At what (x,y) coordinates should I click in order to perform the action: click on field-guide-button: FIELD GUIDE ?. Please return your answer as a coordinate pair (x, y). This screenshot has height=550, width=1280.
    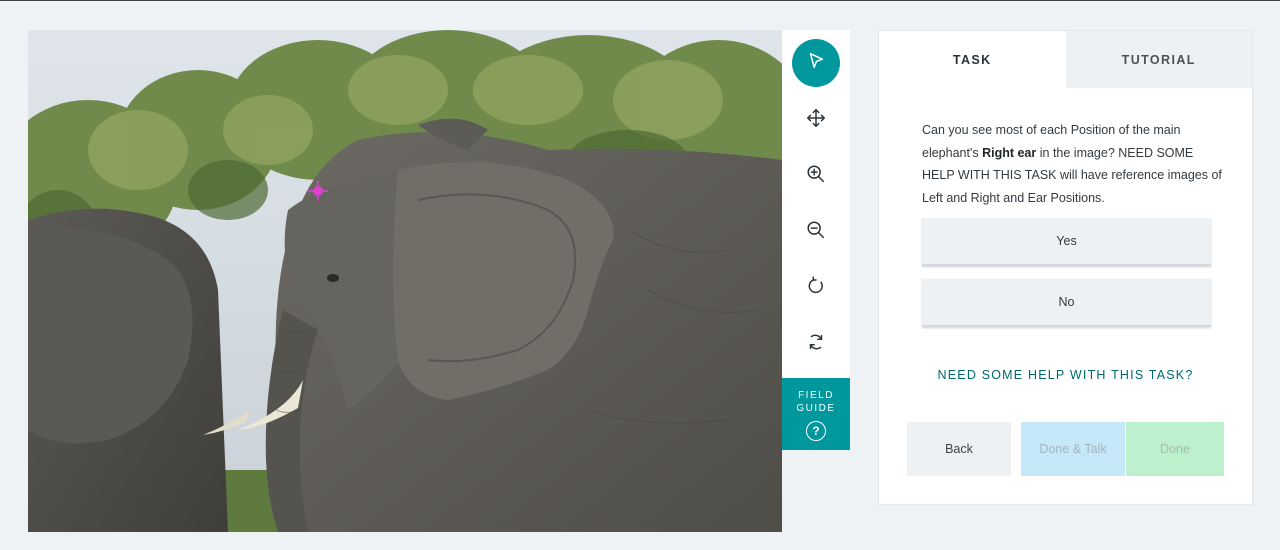
    Looking at the image, I should click on (816, 414).